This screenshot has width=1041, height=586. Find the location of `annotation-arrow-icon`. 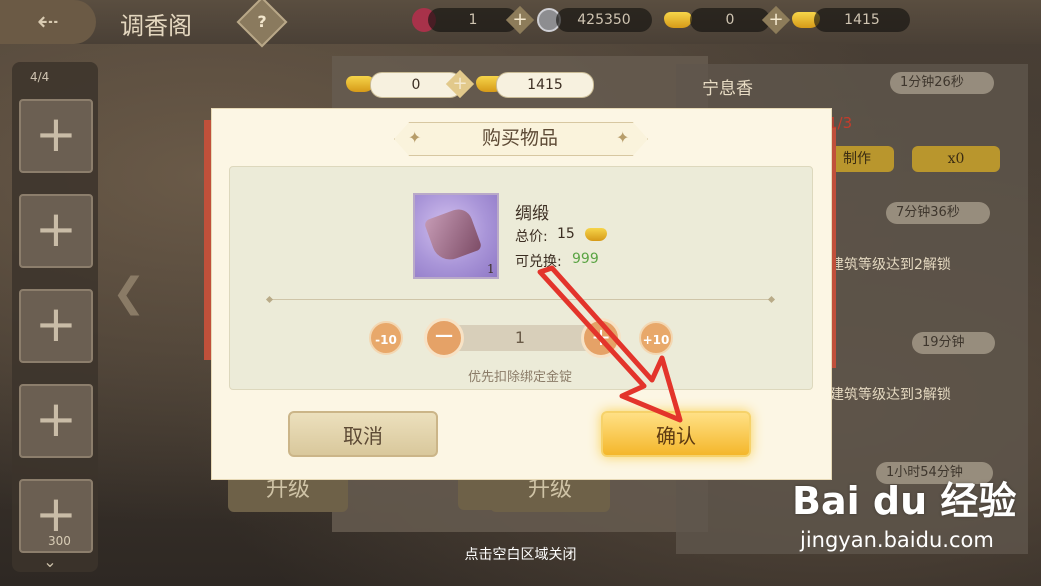

annotation-arrow-icon is located at coordinates (610, 344).